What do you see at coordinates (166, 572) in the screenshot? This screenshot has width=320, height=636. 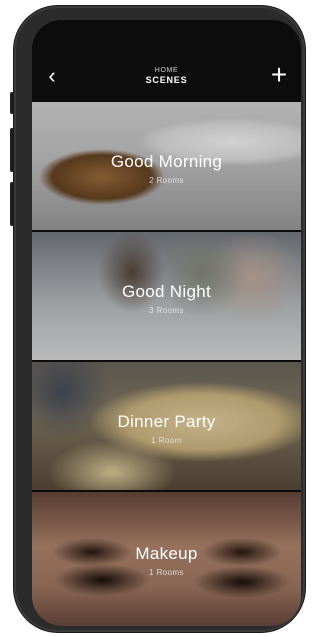 I see `scene-room-count: 1 Rooms` at bounding box center [166, 572].